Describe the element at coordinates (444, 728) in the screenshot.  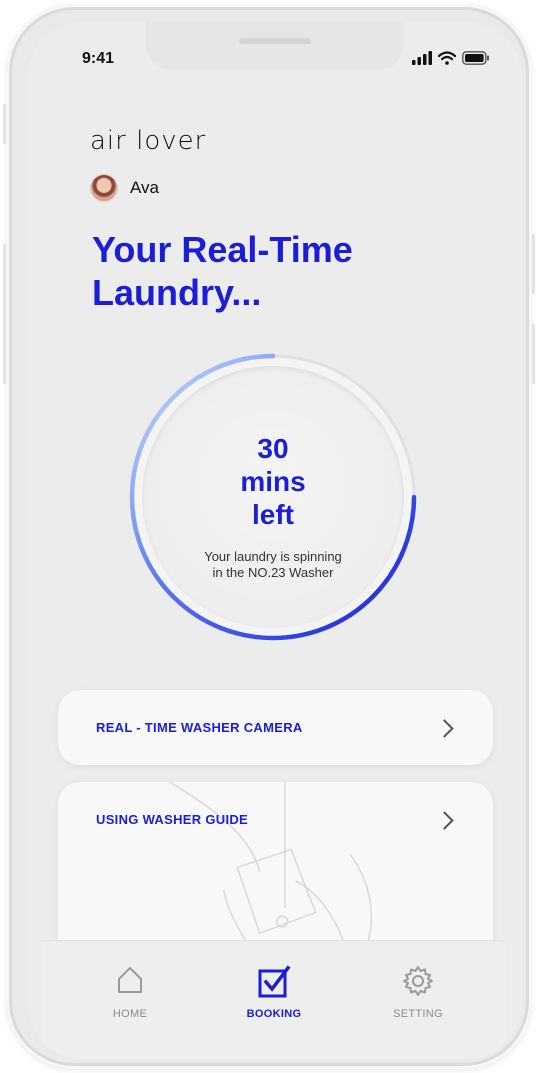
I see `chevron-right-icon` at that location.